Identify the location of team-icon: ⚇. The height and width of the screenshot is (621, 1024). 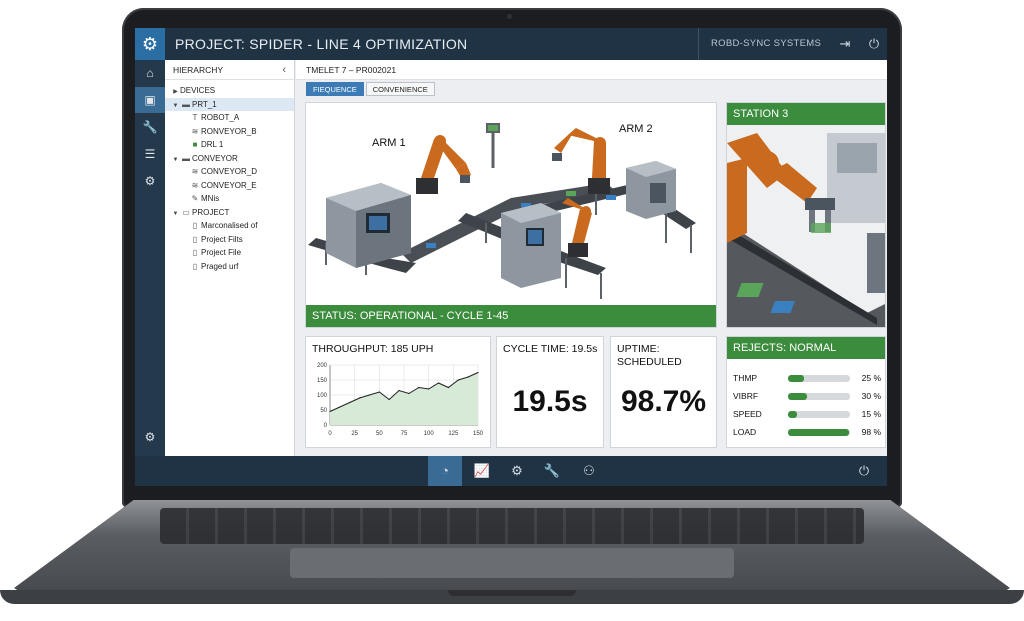
(589, 471).